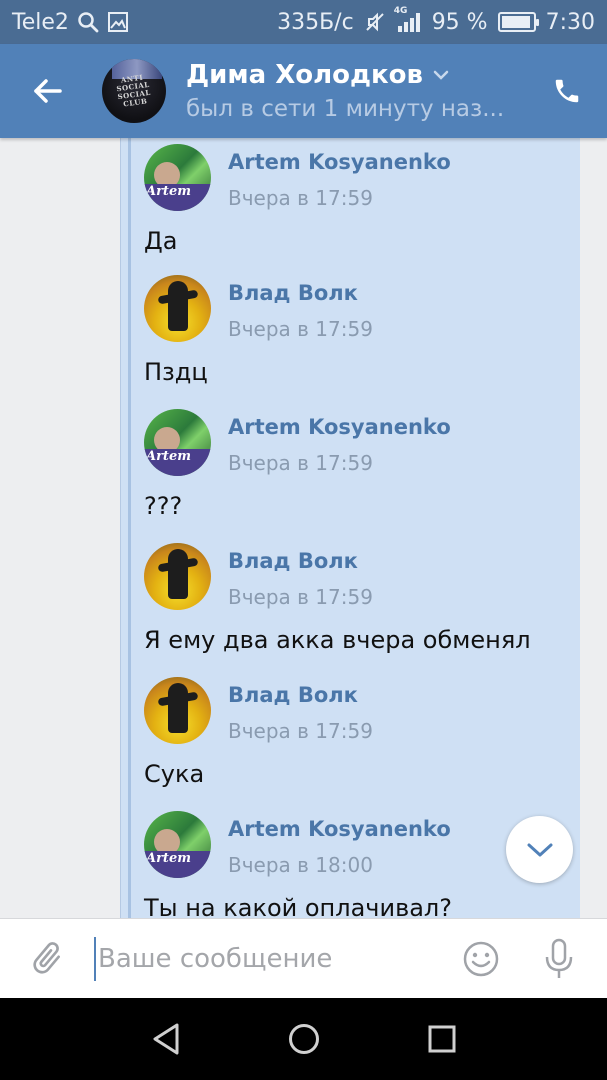  What do you see at coordinates (315, 22) in the screenshot?
I see `network-speed: 335Б/с` at bounding box center [315, 22].